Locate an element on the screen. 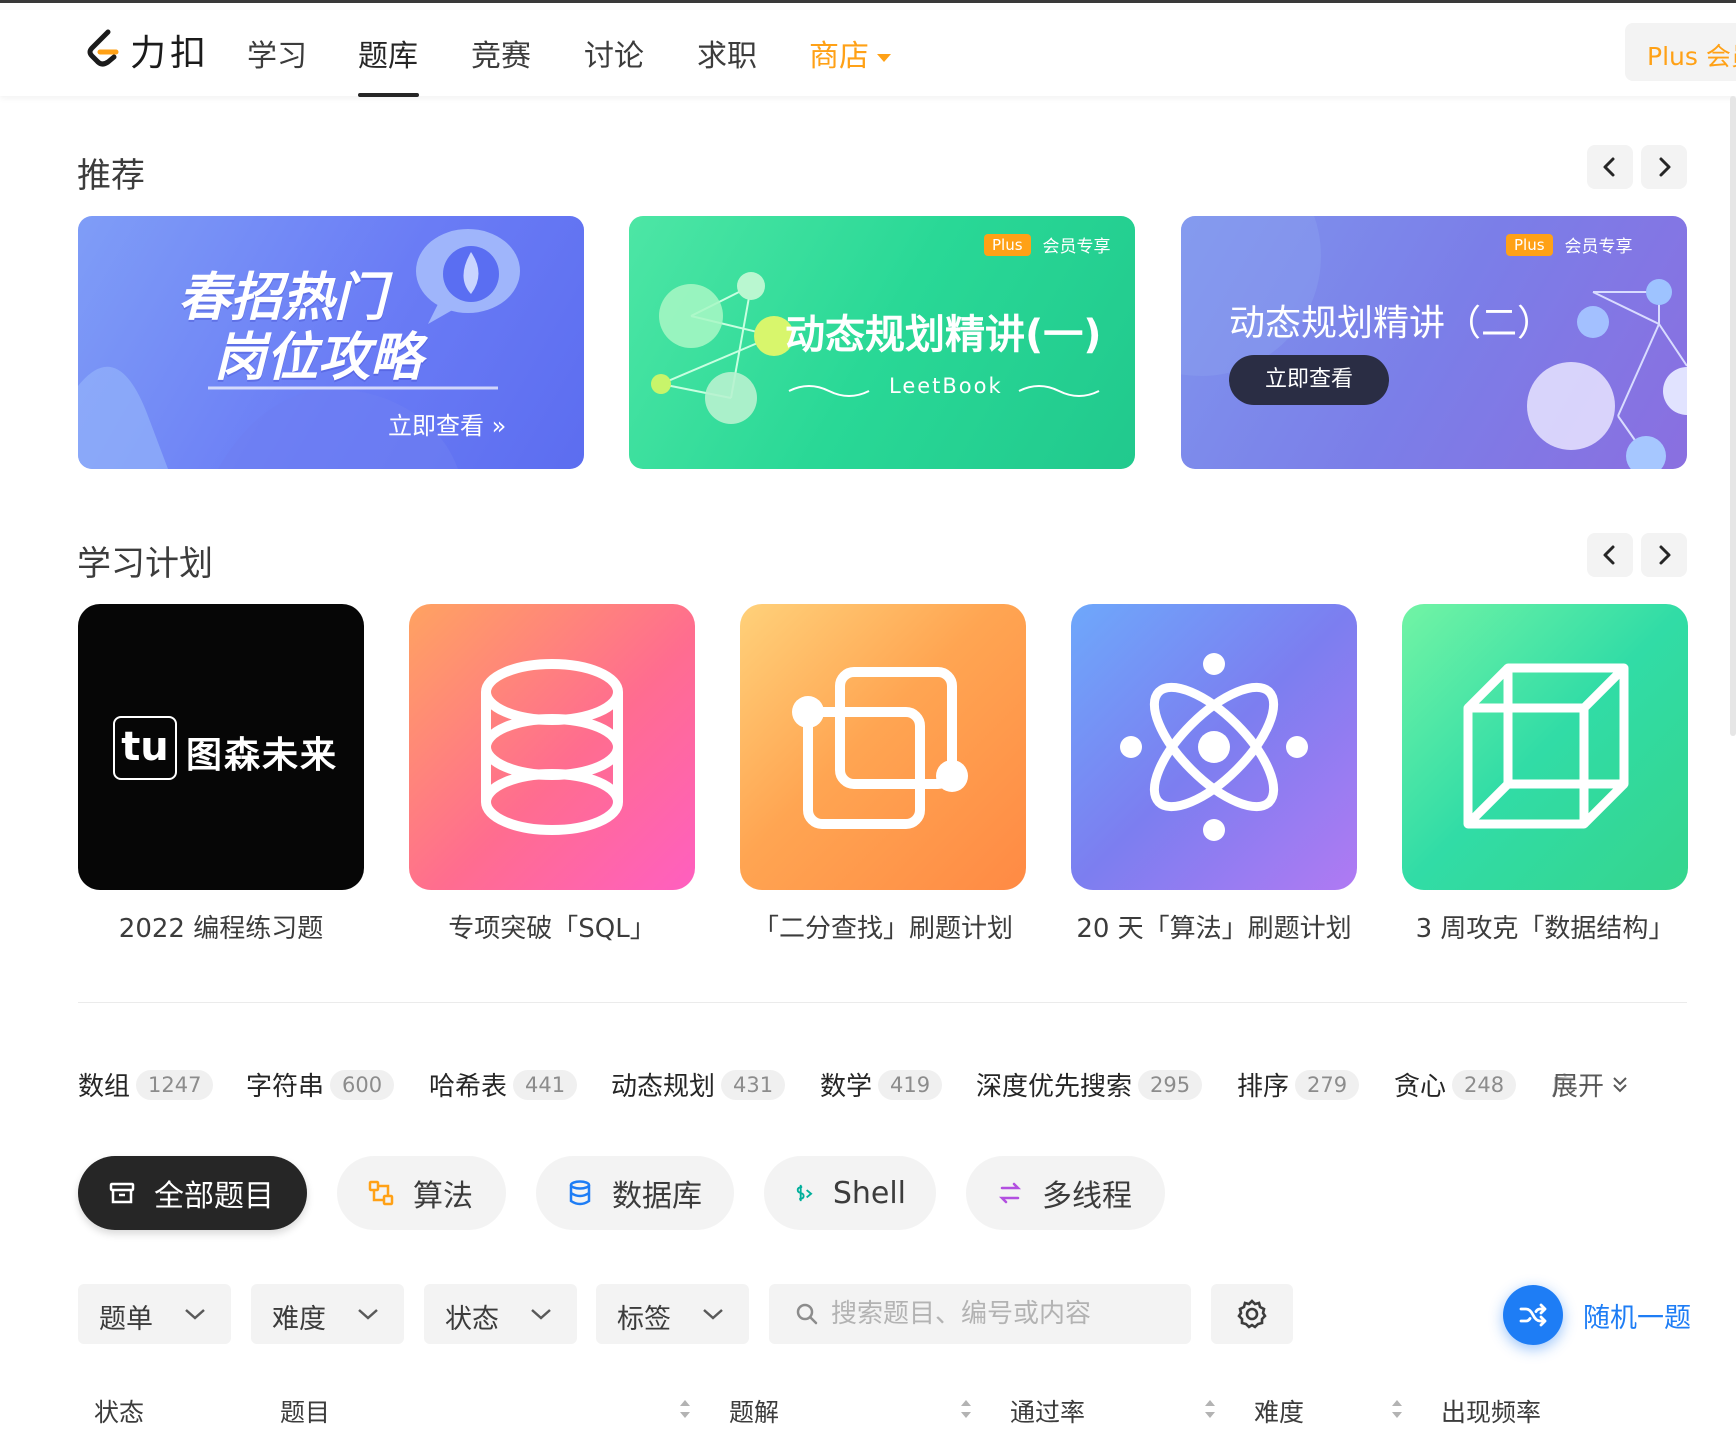  plus-pill: Plus is located at coordinates (1529, 244).